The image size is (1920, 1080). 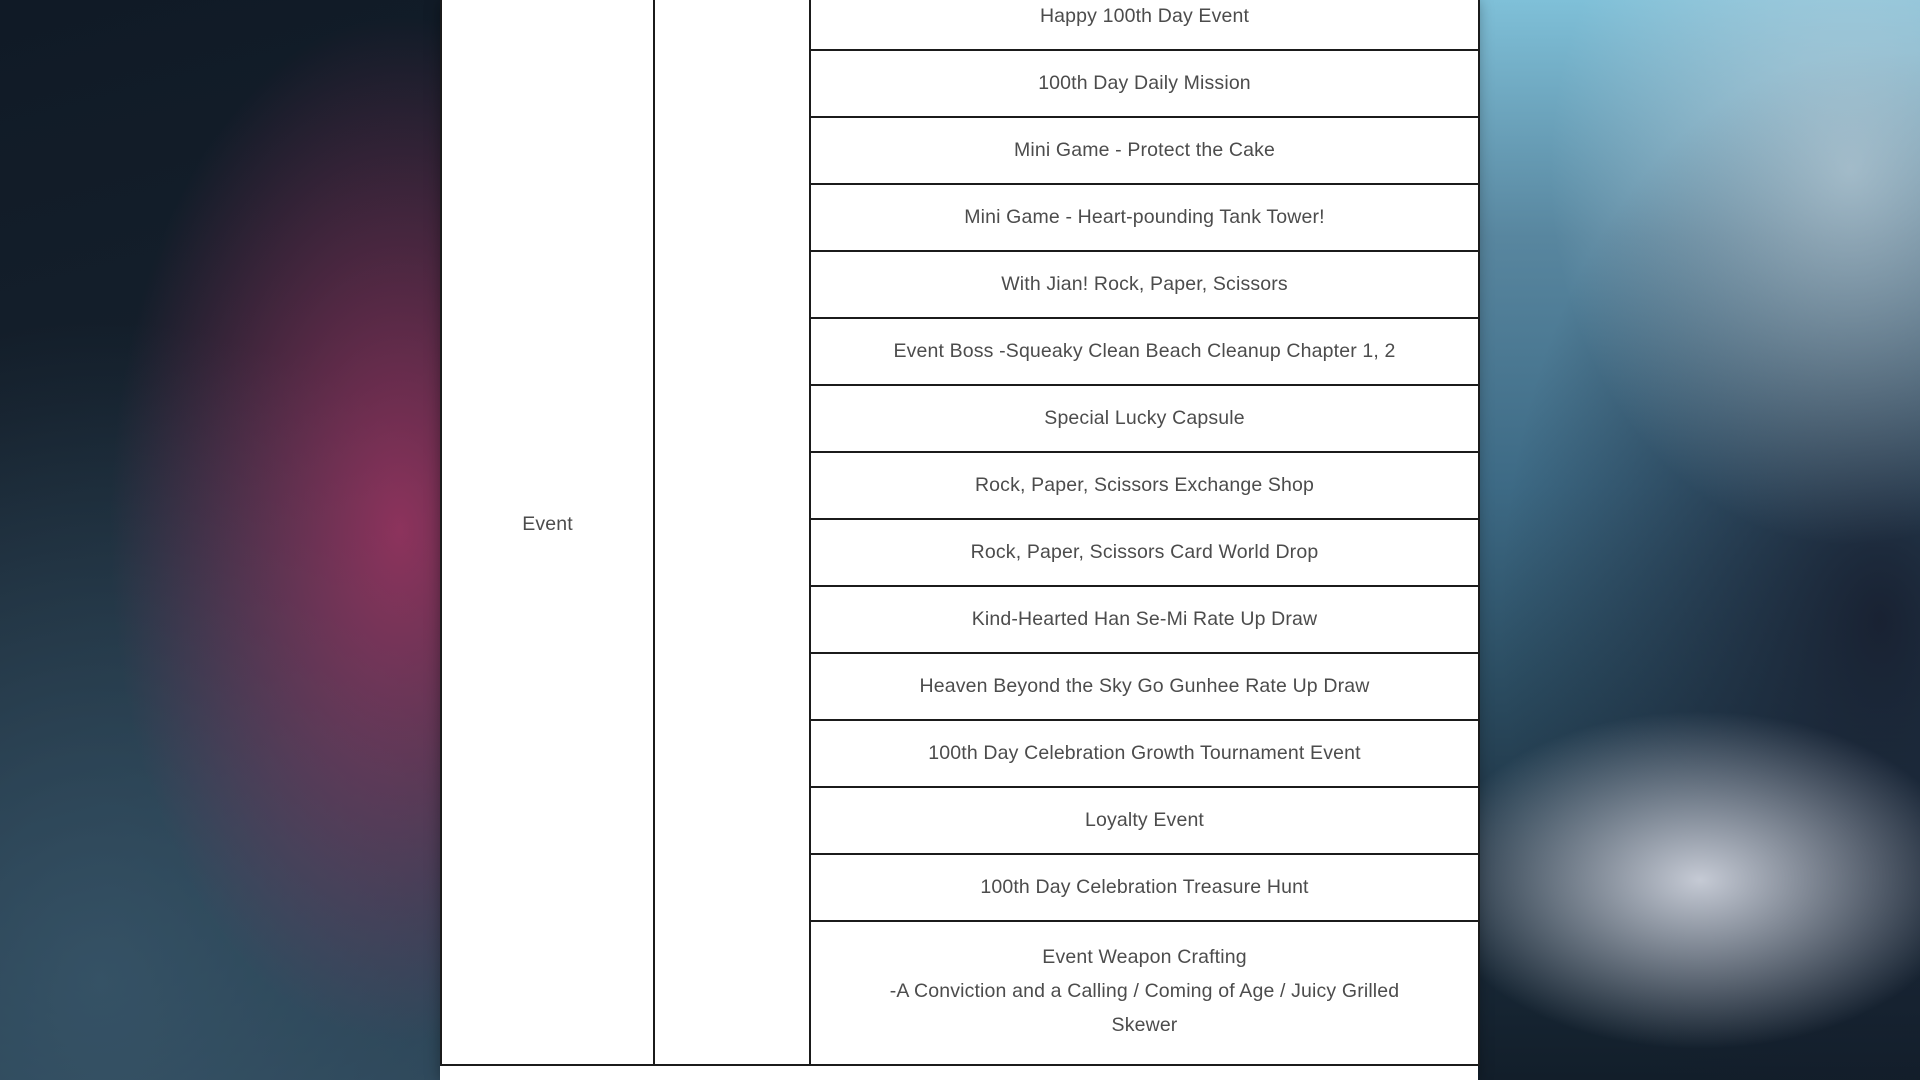 What do you see at coordinates (1144, 820) in the screenshot?
I see `event-name-cell: Loyalty Event` at bounding box center [1144, 820].